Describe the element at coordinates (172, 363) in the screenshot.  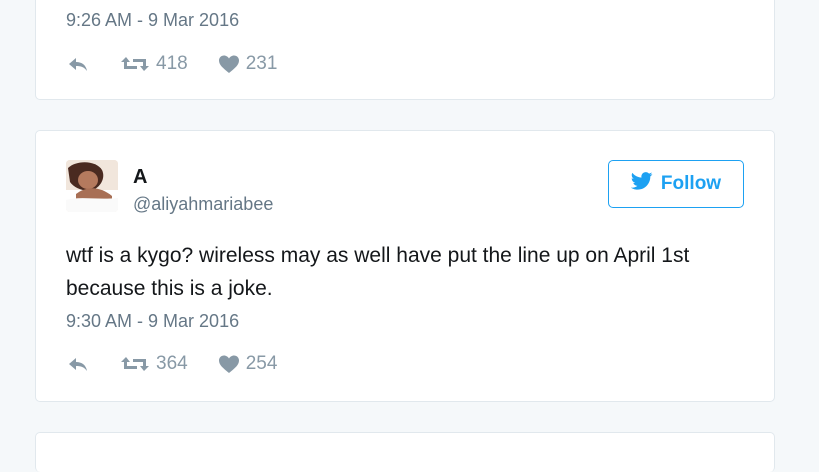
I see `retweet-count: 364` at that location.